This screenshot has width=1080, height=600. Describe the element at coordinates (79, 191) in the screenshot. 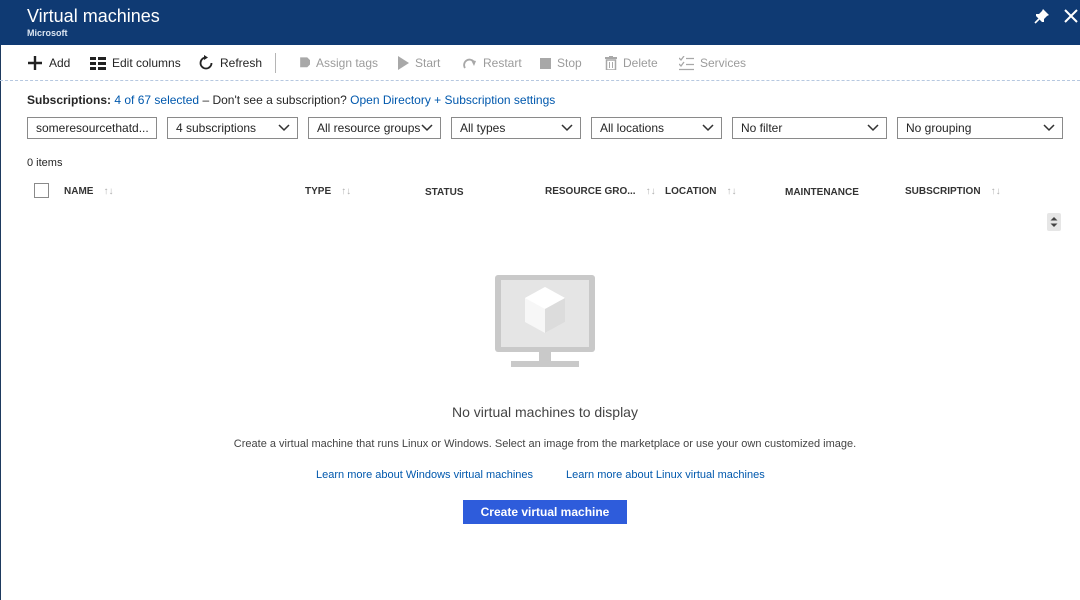

I see `column-header-label: NAME` at that location.